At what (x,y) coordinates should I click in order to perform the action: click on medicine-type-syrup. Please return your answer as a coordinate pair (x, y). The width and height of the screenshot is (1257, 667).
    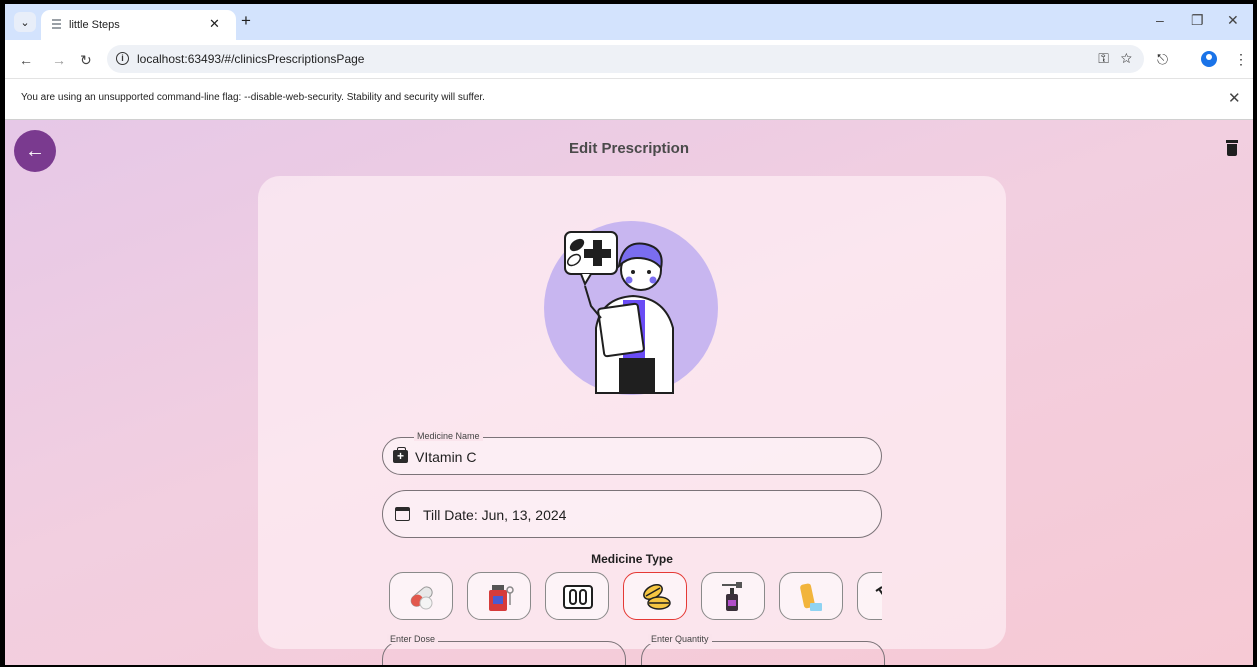
    Looking at the image, I should click on (499, 596).